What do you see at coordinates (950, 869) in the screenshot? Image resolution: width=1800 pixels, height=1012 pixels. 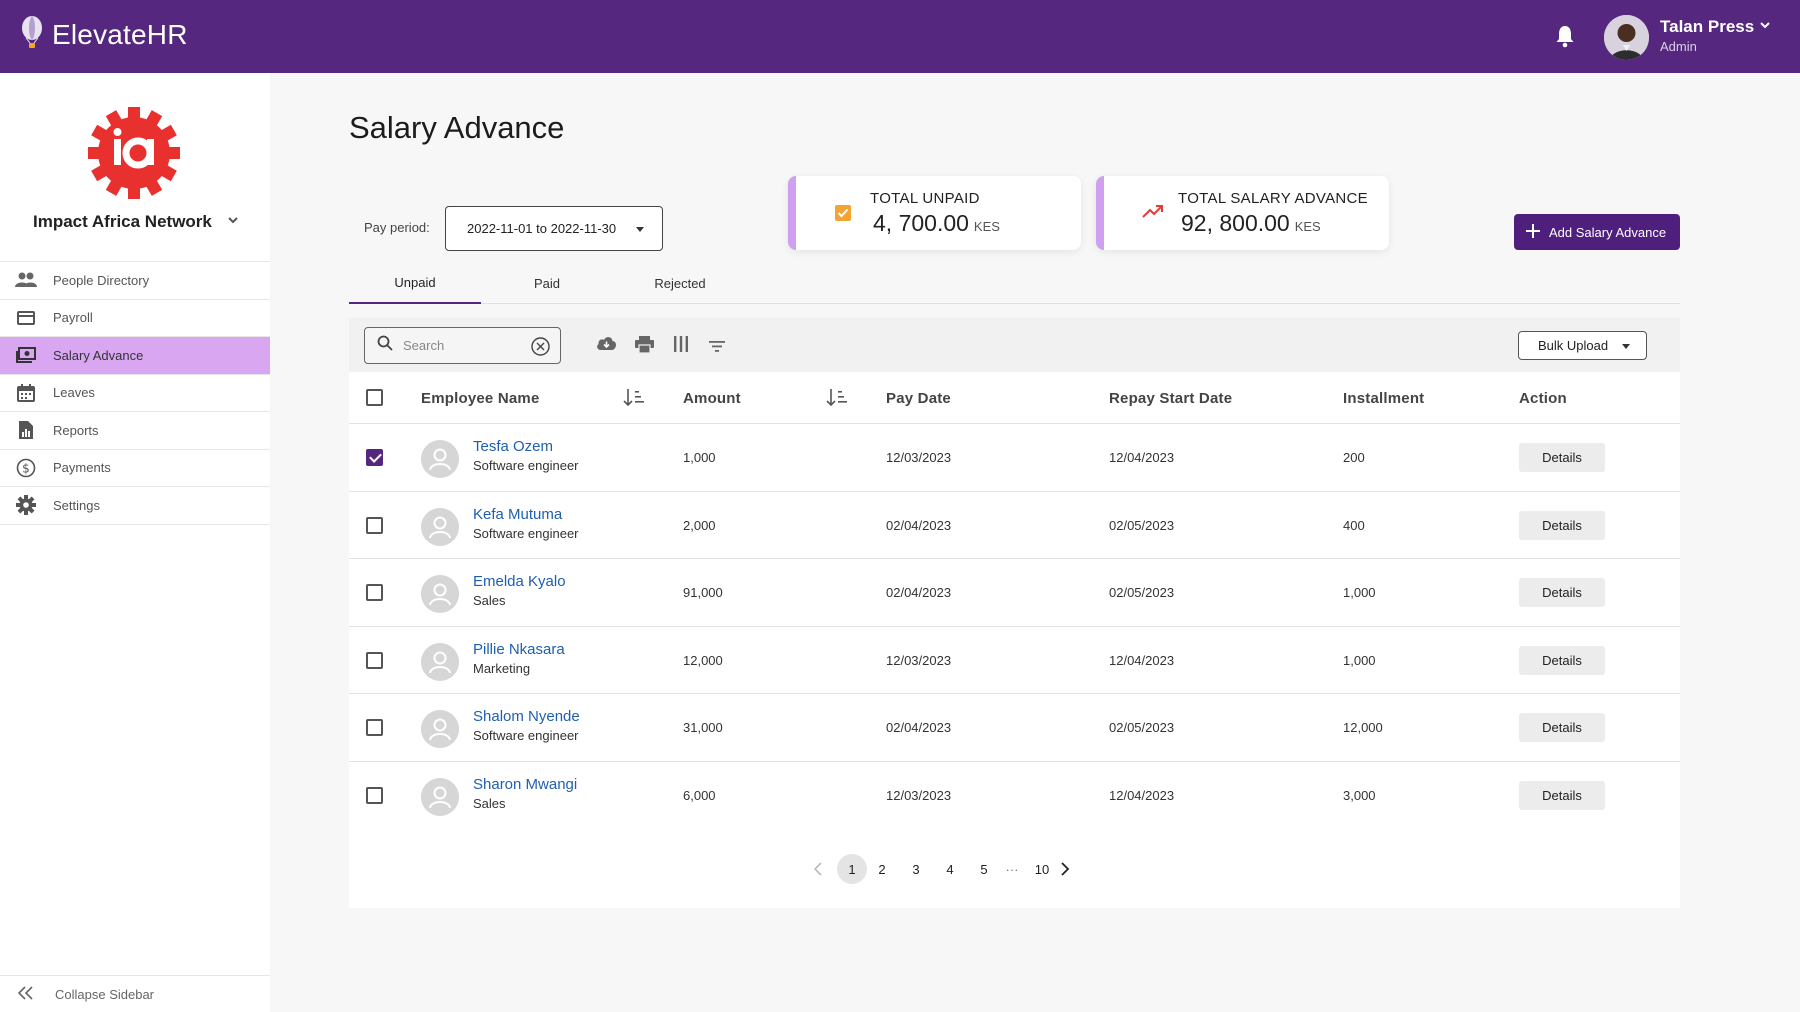 I see `page-4: 4` at bounding box center [950, 869].